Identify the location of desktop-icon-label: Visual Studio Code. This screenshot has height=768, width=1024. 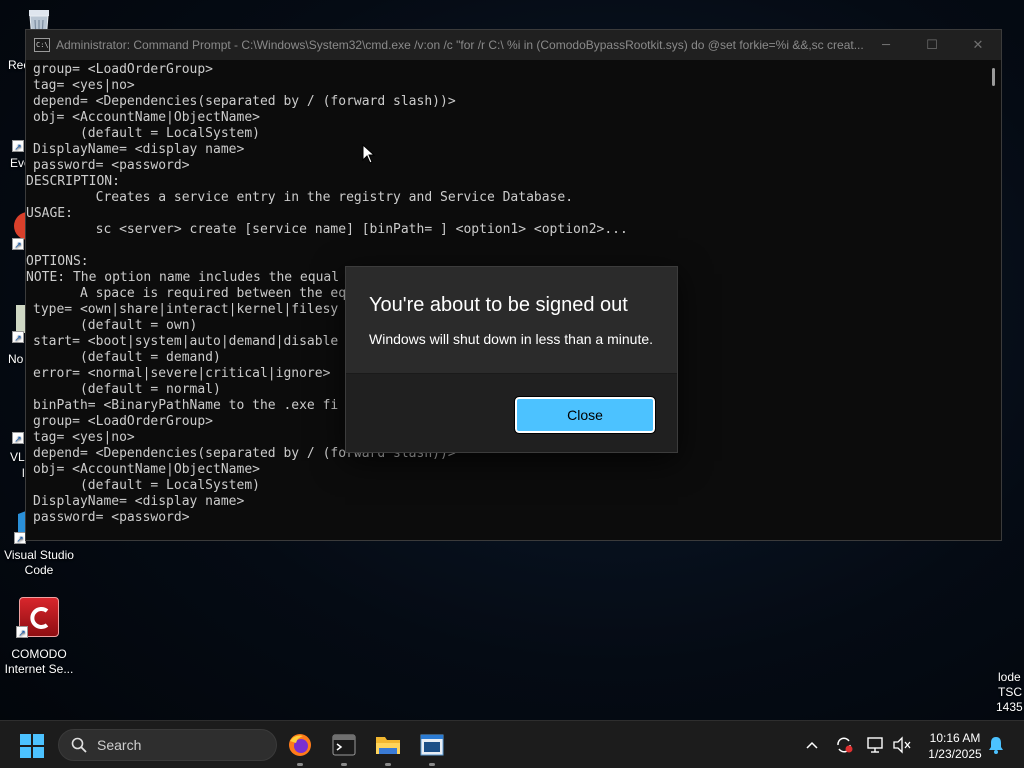
(39, 562).